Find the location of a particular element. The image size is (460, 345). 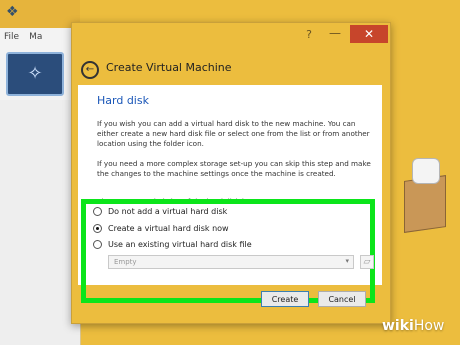

existing-disk-value: Empty is located at coordinates (125, 262).